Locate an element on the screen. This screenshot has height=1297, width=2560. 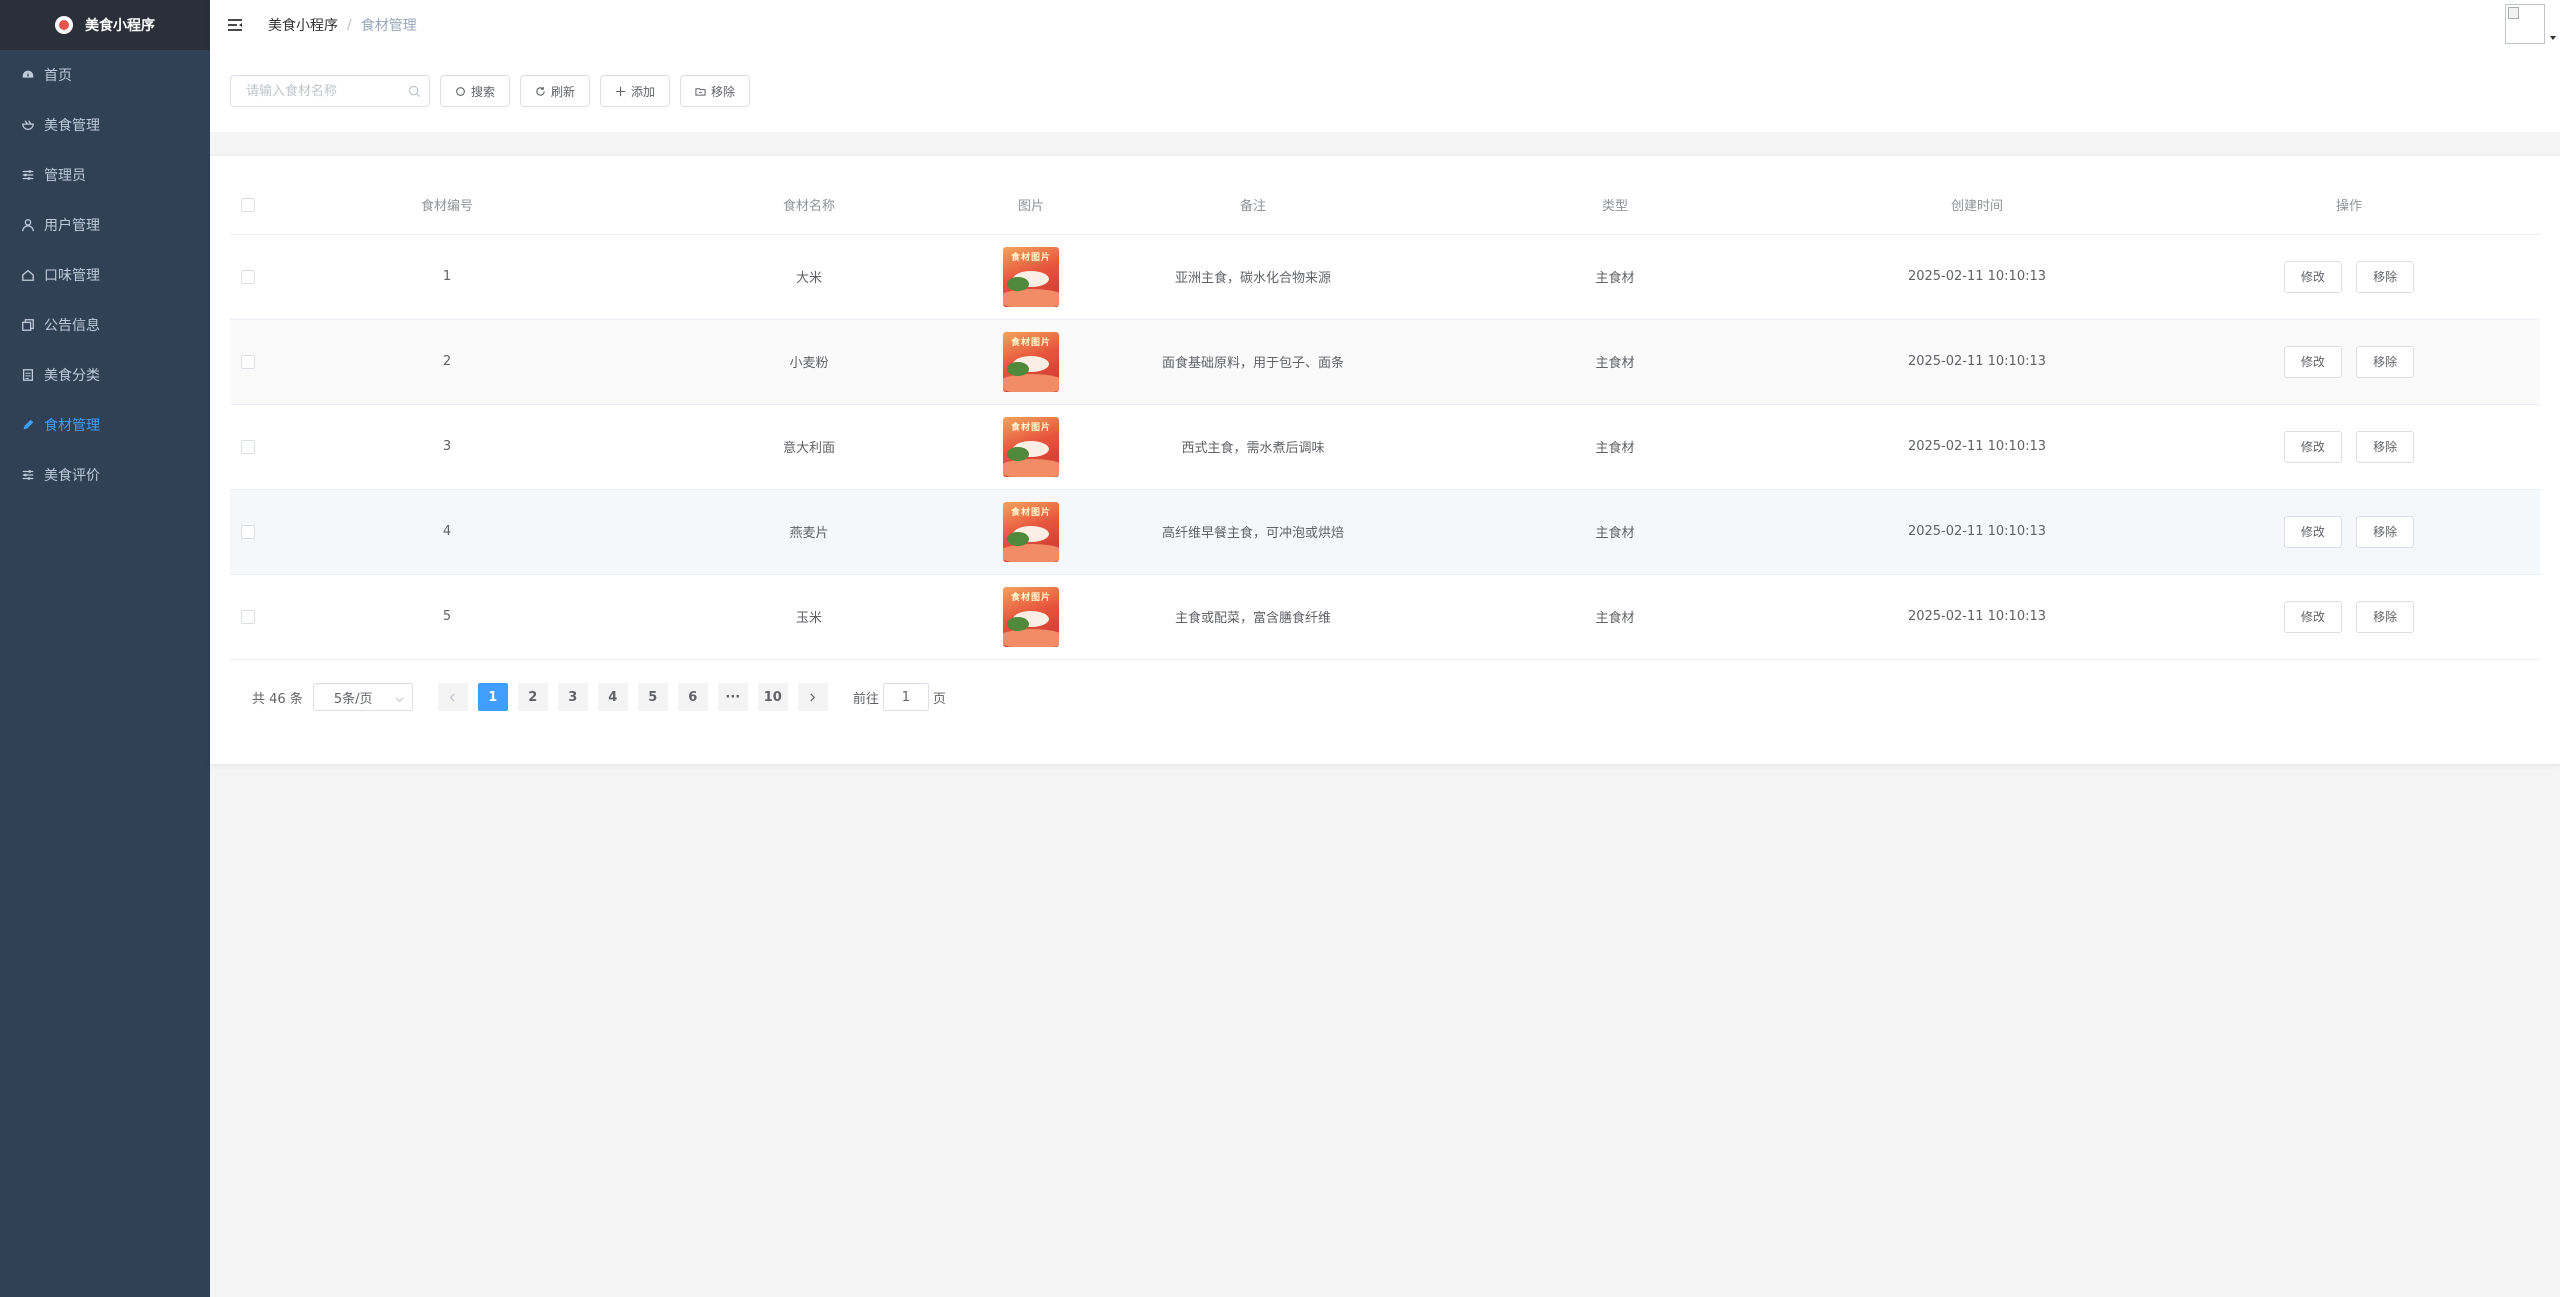
page-size-select: 5条/页 is located at coordinates (362, 697).